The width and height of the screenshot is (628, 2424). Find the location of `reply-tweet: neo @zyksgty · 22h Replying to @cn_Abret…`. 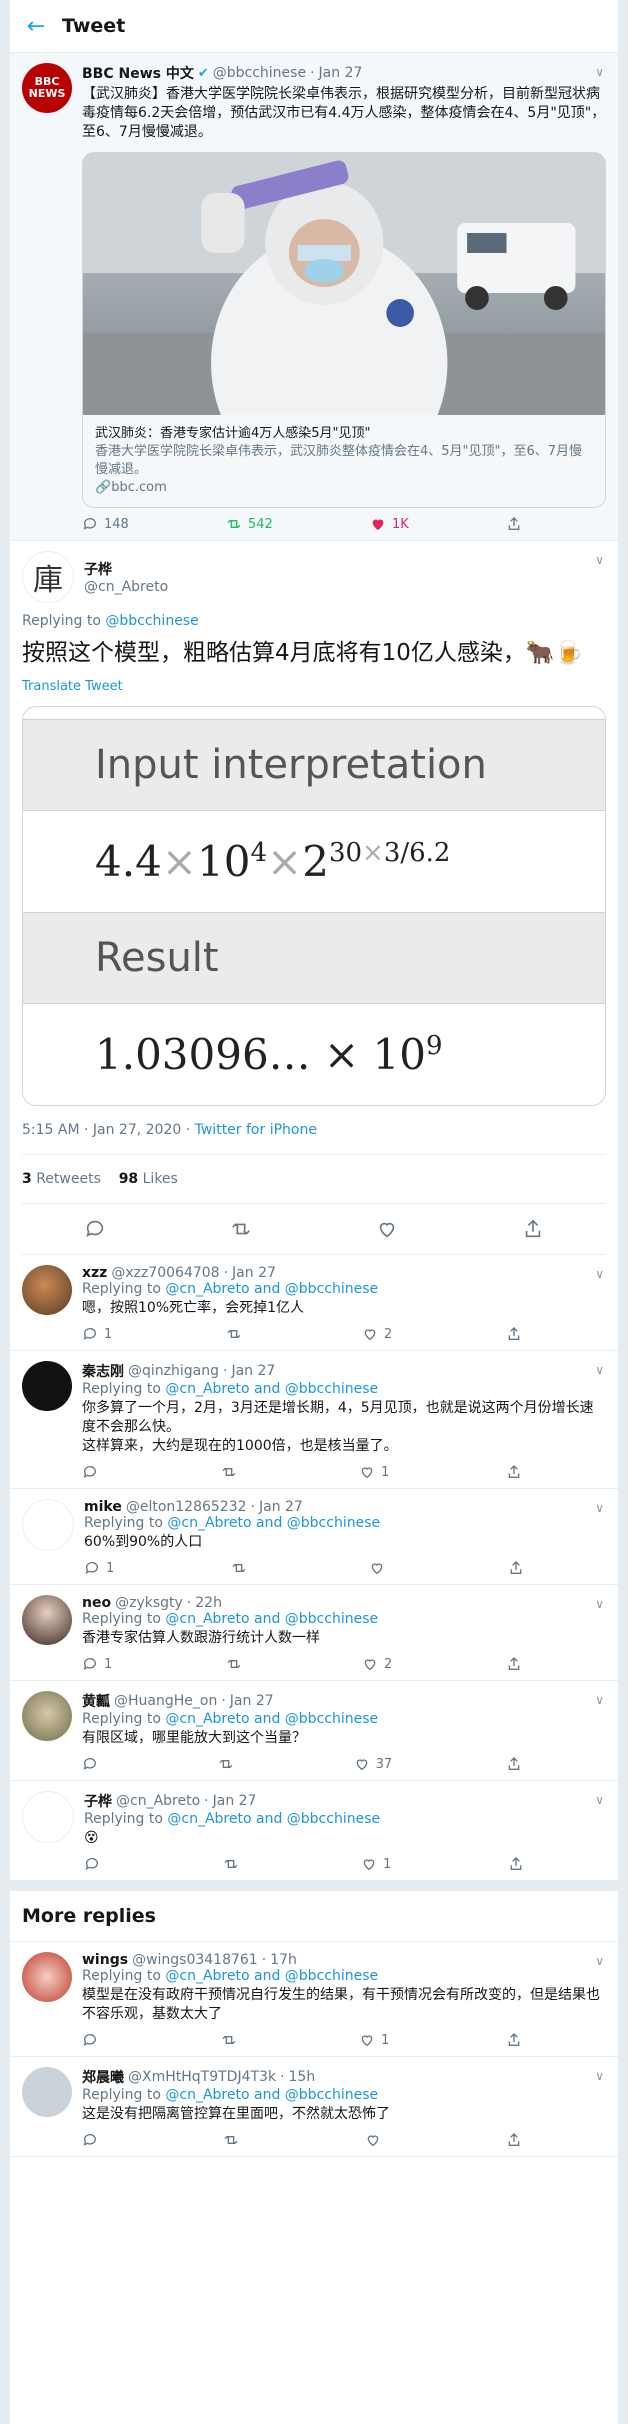

reply-tweet: neo @zyksgty · 22h Replying to @cn_Abret… is located at coordinates (314, 1633).